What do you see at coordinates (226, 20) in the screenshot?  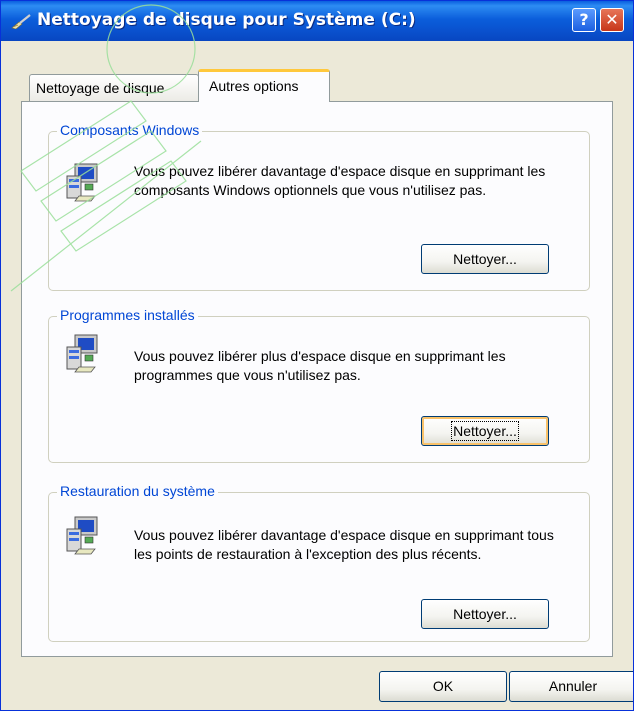 I see `window-title: Nettoyage de disque pour Système (C:)` at bounding box center [226, 20].